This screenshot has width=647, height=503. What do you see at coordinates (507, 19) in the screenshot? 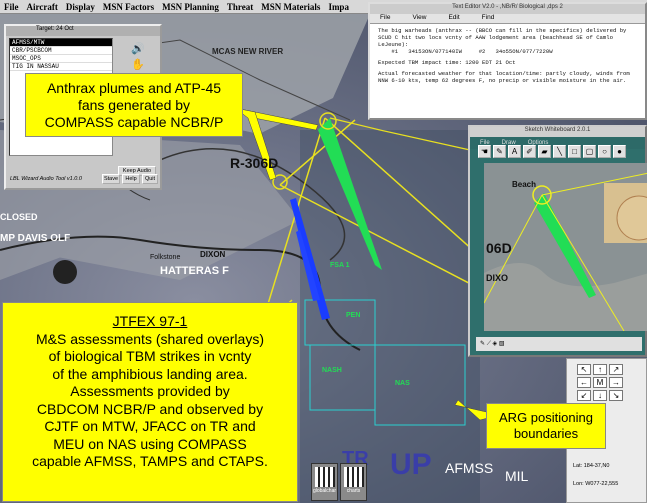
I see `editor-menu: File View Edit Find` at bounding box center [507, 19].